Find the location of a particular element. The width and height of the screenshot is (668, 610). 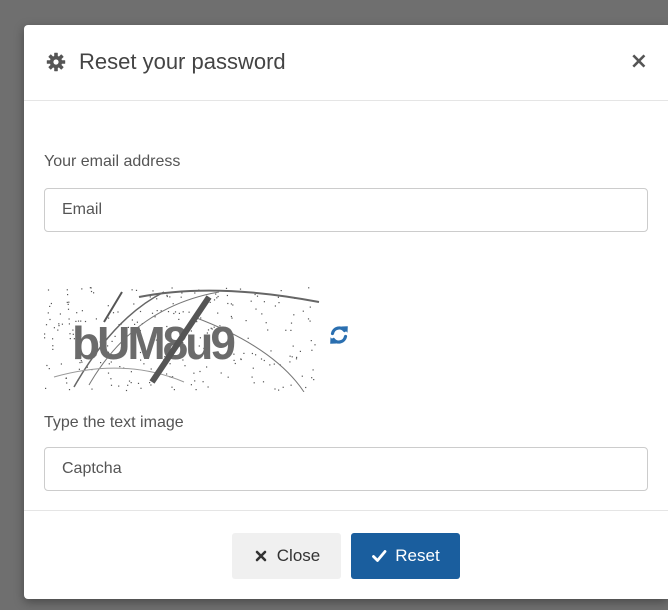

email-field is located at coordinates (346, 210).